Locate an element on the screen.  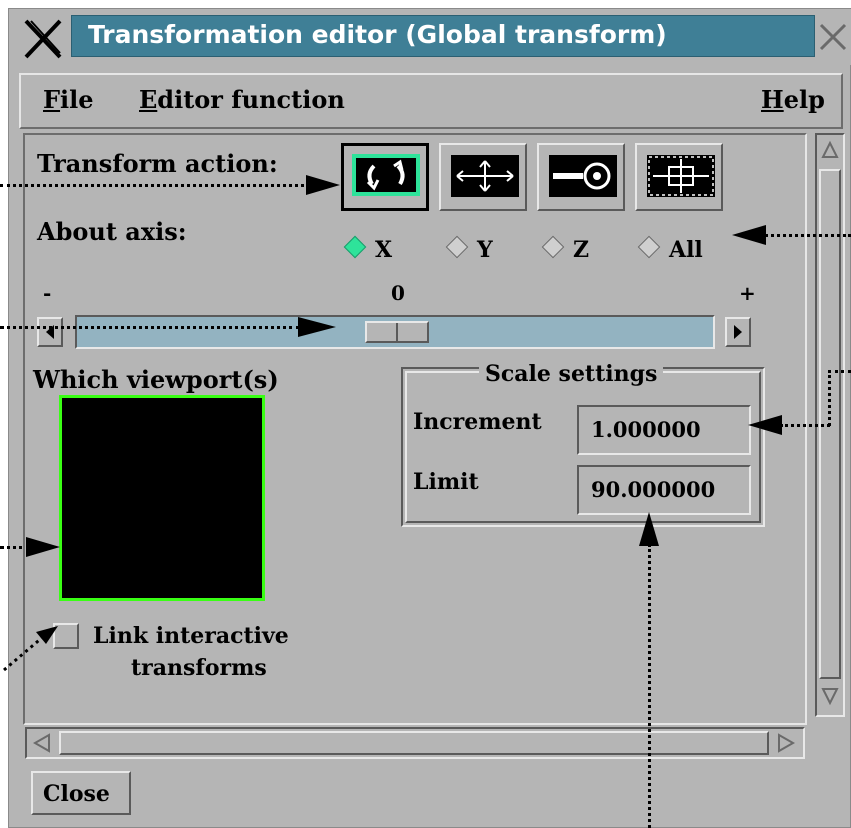
link-label-line2: transforms is located at coordinates (199, 668).